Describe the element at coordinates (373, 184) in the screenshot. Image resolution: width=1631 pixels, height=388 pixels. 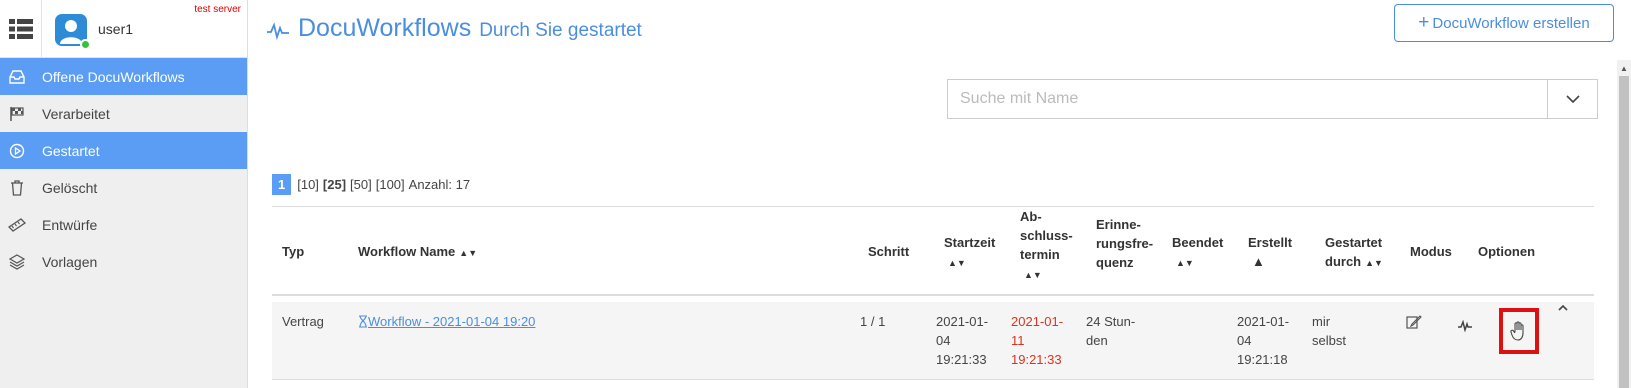
I see `pagination: 1 [10] [25] [50] [100] Anzahl: 17` at that location.